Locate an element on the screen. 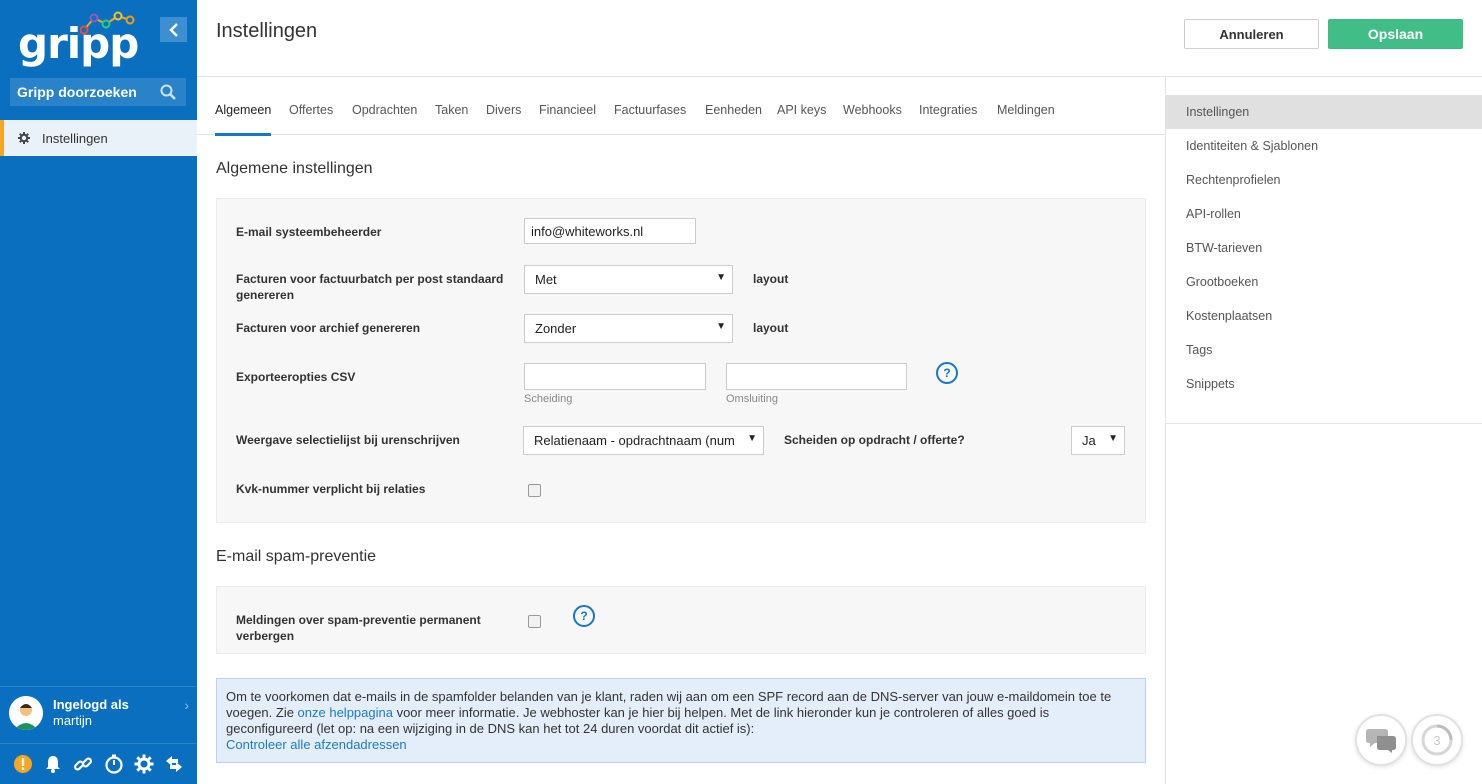 Image resolution: width=1482 pixels, height=784 pixels. tab-divers: Divers is located at coordinates (503, 118).